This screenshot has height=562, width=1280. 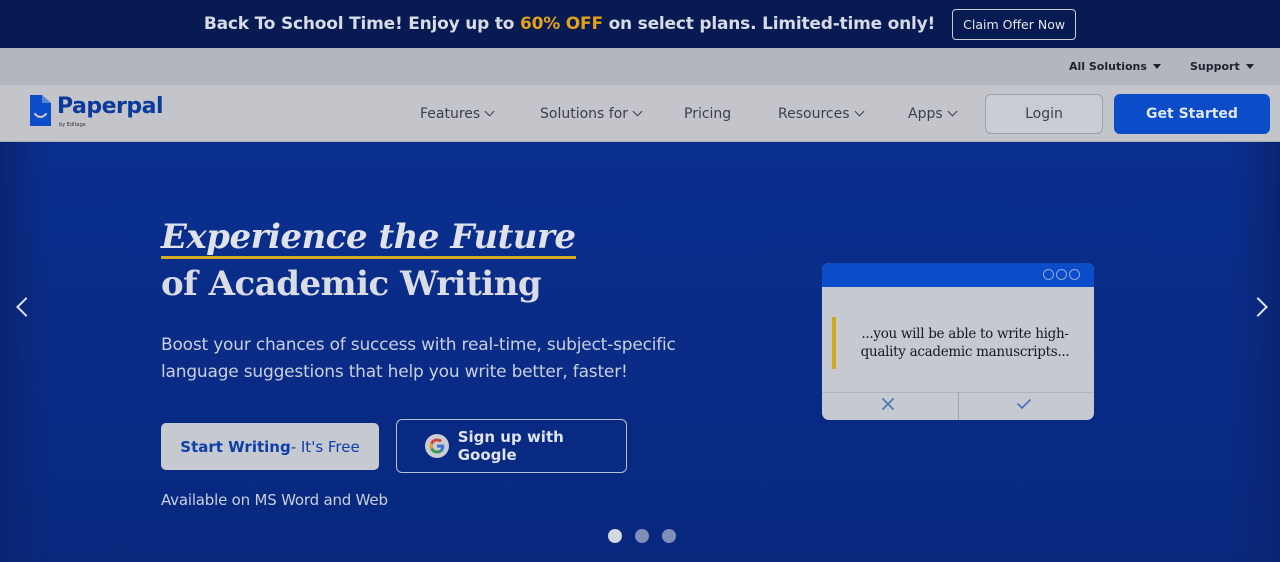 What do you see at coordinates (958, 406) in the screenshot?
I see `card-actions-divider` at bounding box center [958, 406].